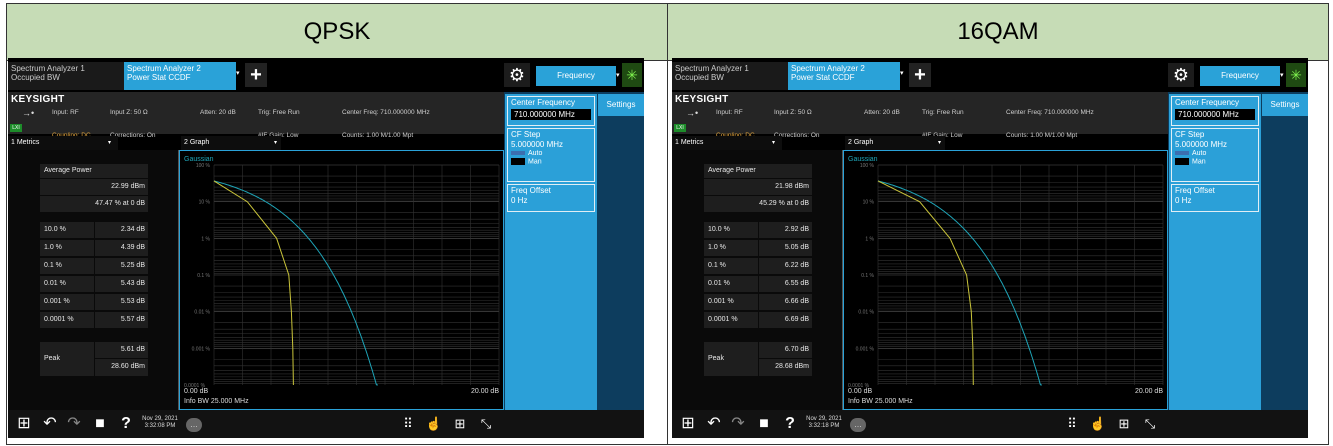 The width and height of the screenshot is (1333, 446). Describe the element at coordinates (203, 166) in the screenshot. I see `y-tick-label: 100 %` at that location.